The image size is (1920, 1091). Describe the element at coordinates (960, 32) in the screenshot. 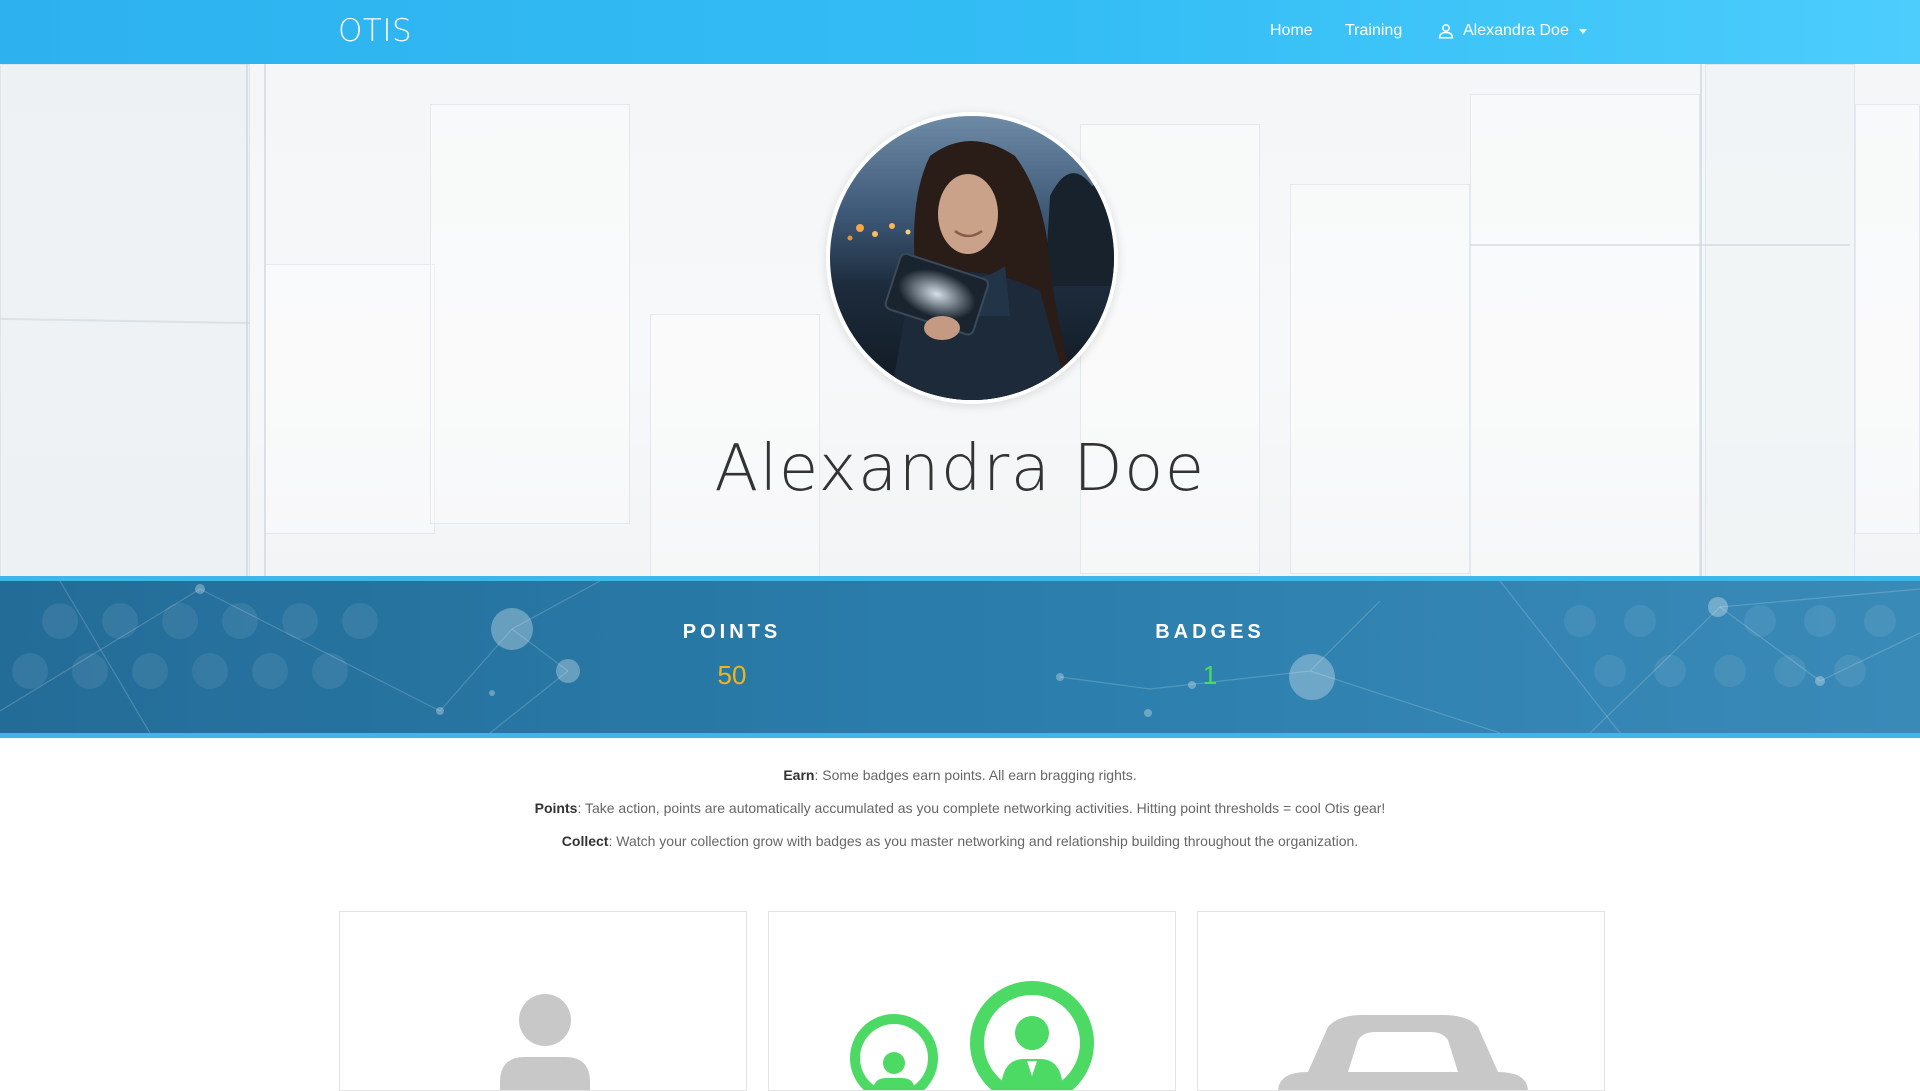

I see `navbar: OTIS Home Training Alexandra Doe` at that location.